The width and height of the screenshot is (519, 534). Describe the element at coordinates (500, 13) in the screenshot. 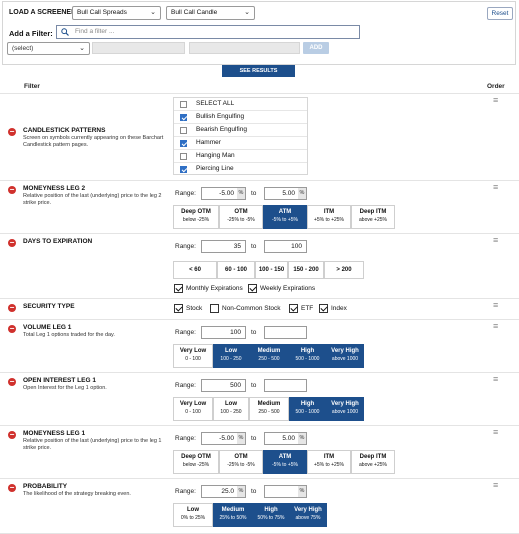

I see `reset-button: Reset` at that location.